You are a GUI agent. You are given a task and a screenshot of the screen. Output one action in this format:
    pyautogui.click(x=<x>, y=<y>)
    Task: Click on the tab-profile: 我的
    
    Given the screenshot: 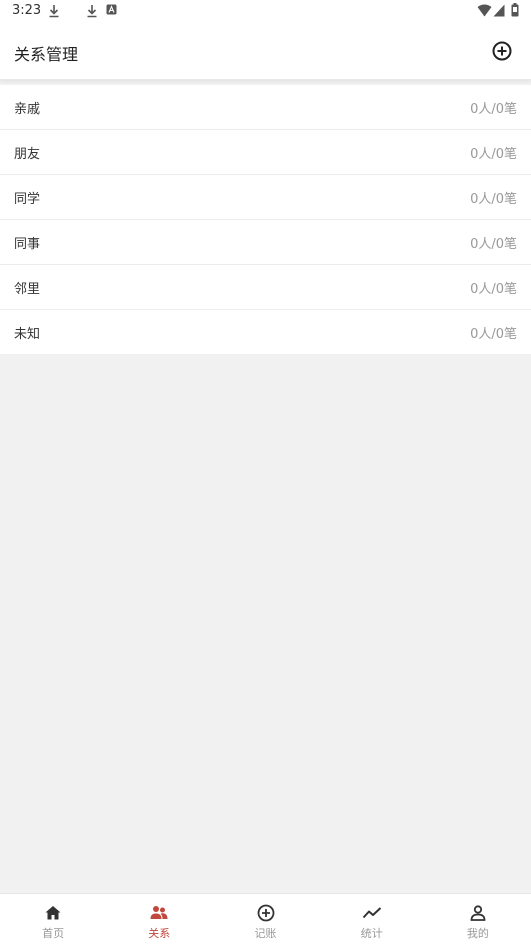 What is the action you would take?
    pyautogui.click(x=478, y=919)
    